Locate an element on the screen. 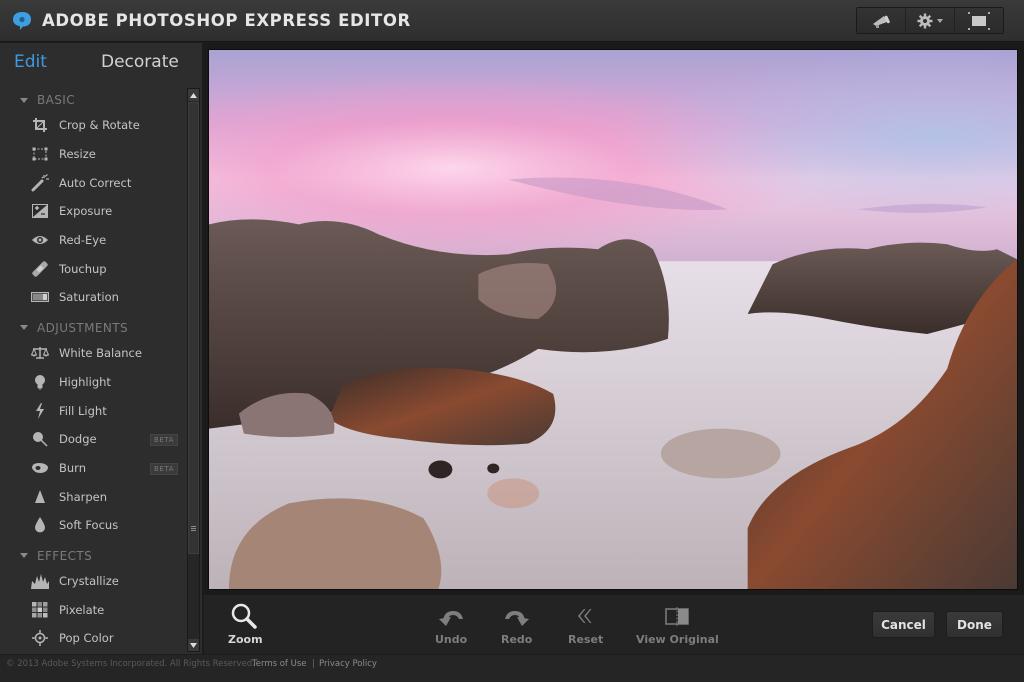 This screenshot has width=1024, height=682. tab-decorate: Decorate is located at coordinates (140, 62).